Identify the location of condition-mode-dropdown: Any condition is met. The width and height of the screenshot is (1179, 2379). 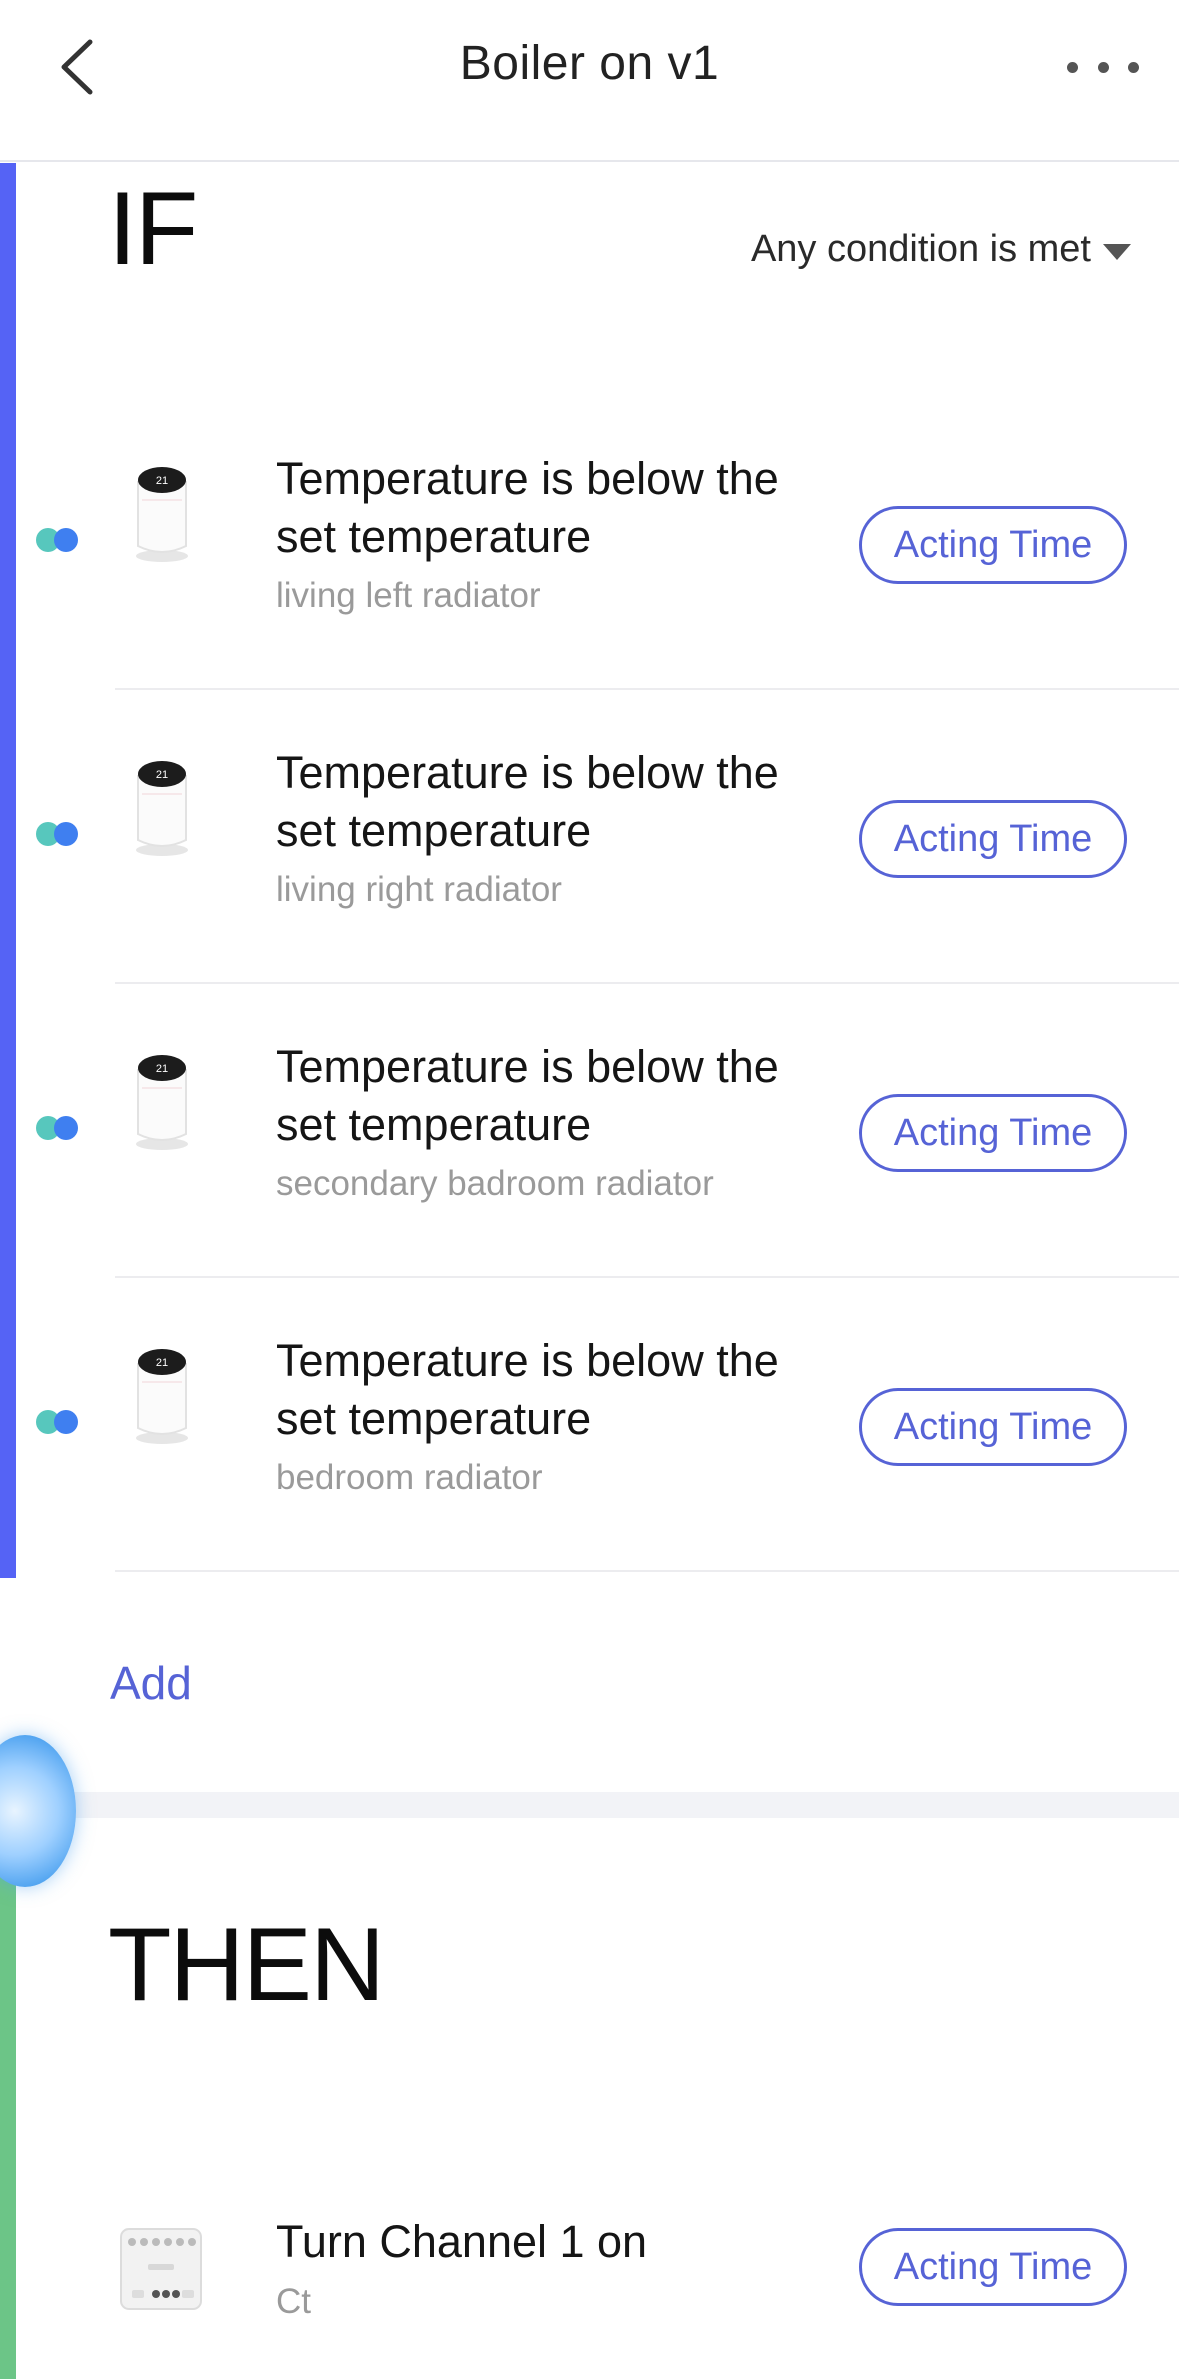
(941, 249).